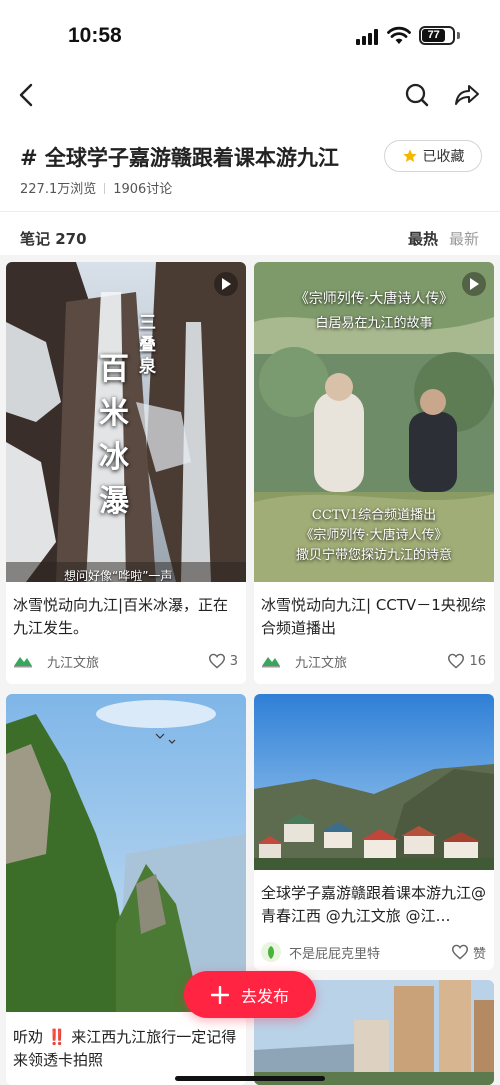 The width and height of the screenshot is (500, 1085). What do you see at coordinates (233, 661) in the screenshot?
I see `like-count: 3` at bounding box center [233, 661].